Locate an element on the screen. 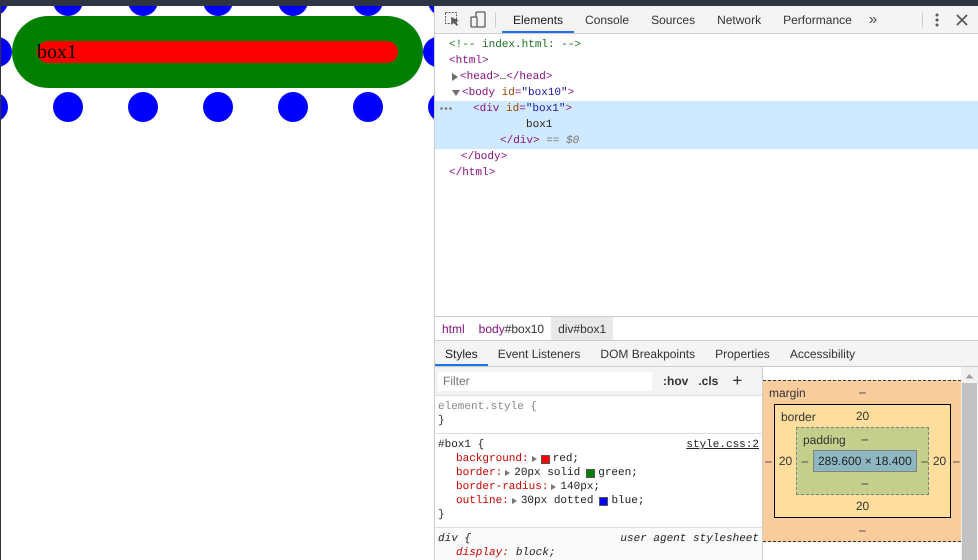 This screenshot has width=978, height=560. box-content: box1 is located at coordinates (217, 52).